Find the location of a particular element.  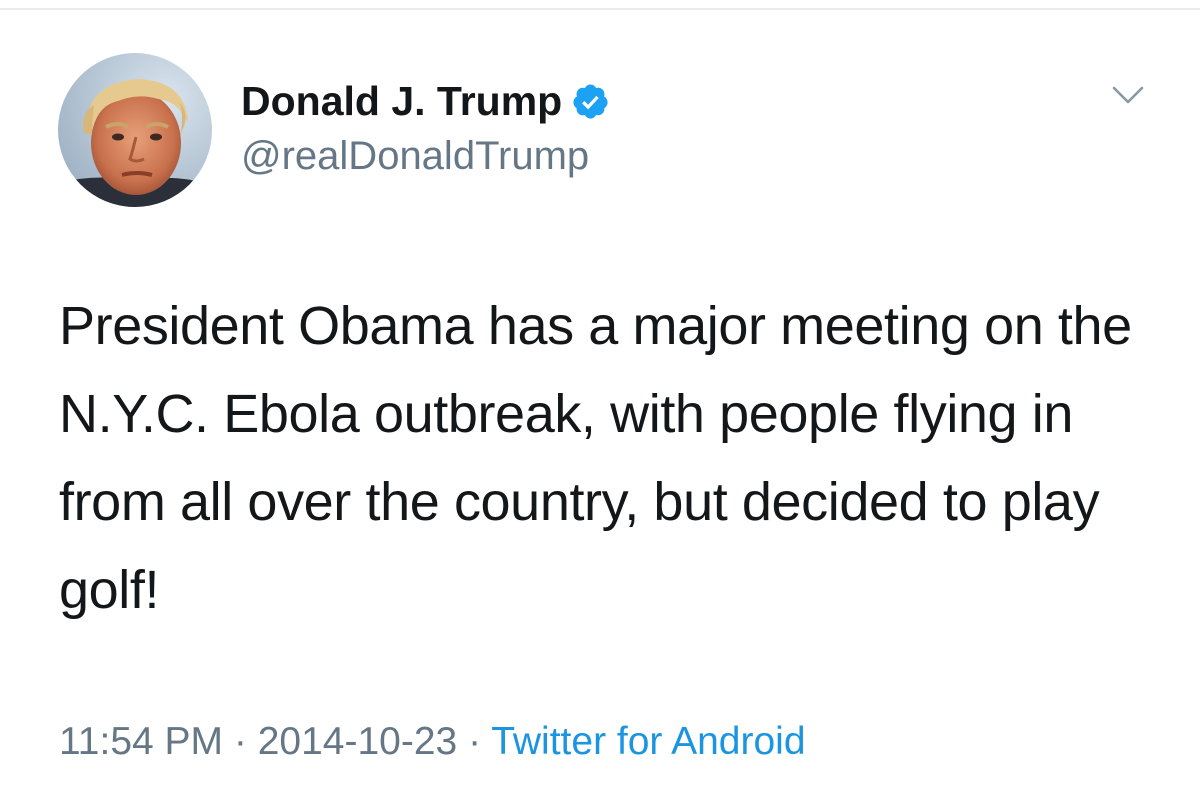

author-handle: @realDonaldTrump is located at coordinates (415, 156).